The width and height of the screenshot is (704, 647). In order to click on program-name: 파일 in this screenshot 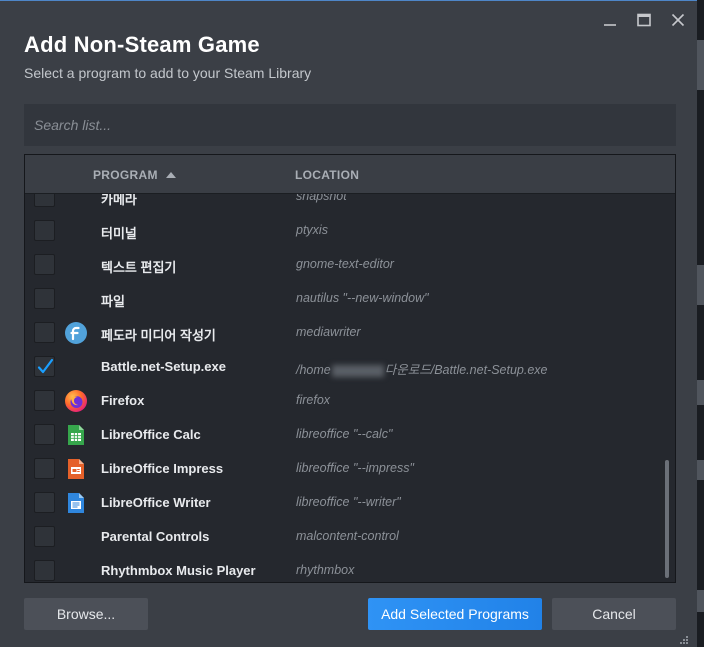, I will do `click(113, 301)`.